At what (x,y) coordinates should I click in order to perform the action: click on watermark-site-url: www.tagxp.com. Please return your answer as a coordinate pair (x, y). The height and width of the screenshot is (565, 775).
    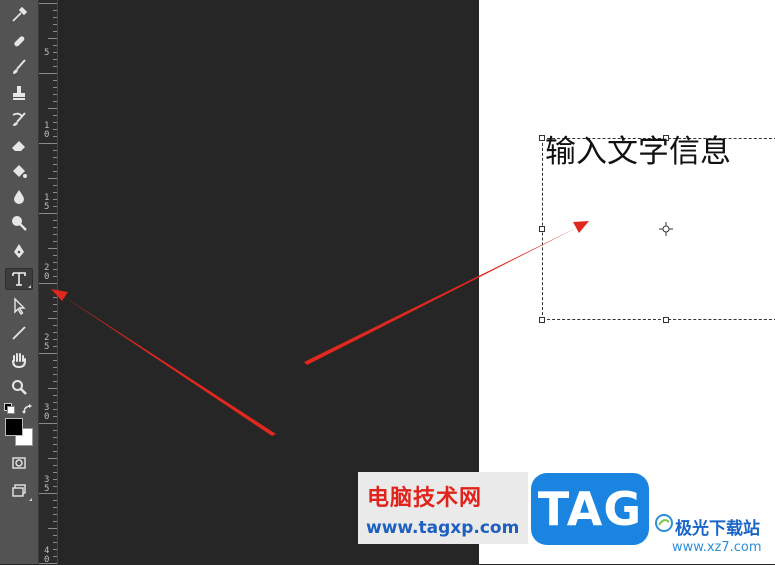
    Looking at the image, I should click on (443, 528).